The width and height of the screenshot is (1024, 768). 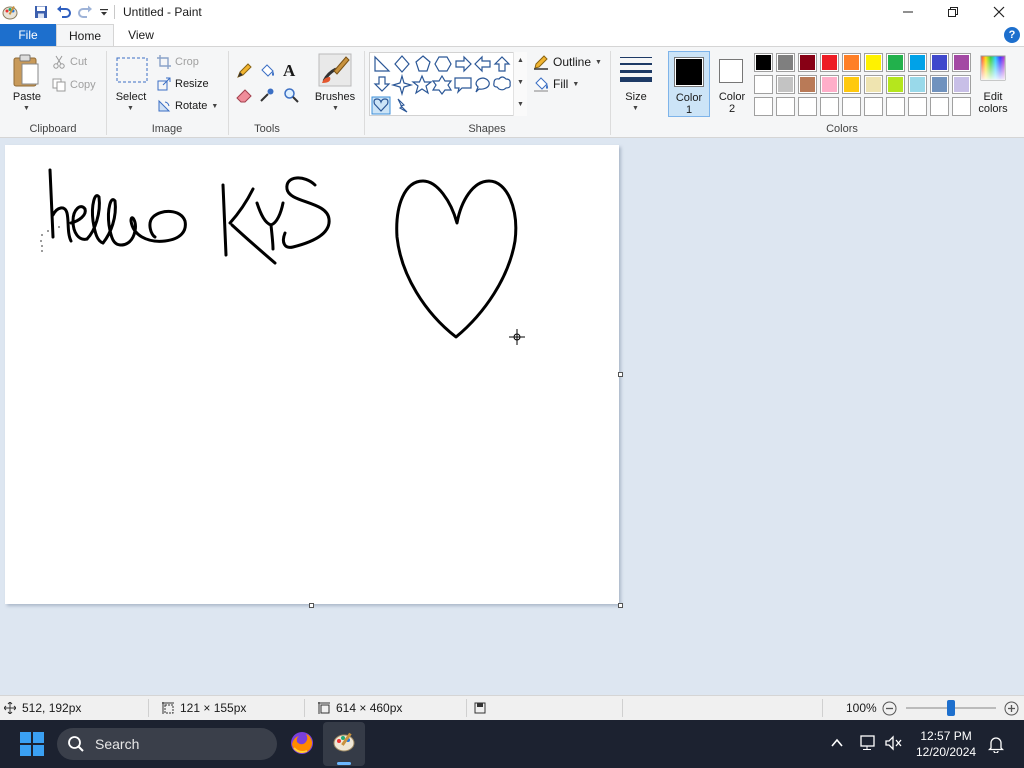 What do you see at coordinates (141, 35) in the screenshot?
I see `tab-view: View` at bounding box center [141, 35].